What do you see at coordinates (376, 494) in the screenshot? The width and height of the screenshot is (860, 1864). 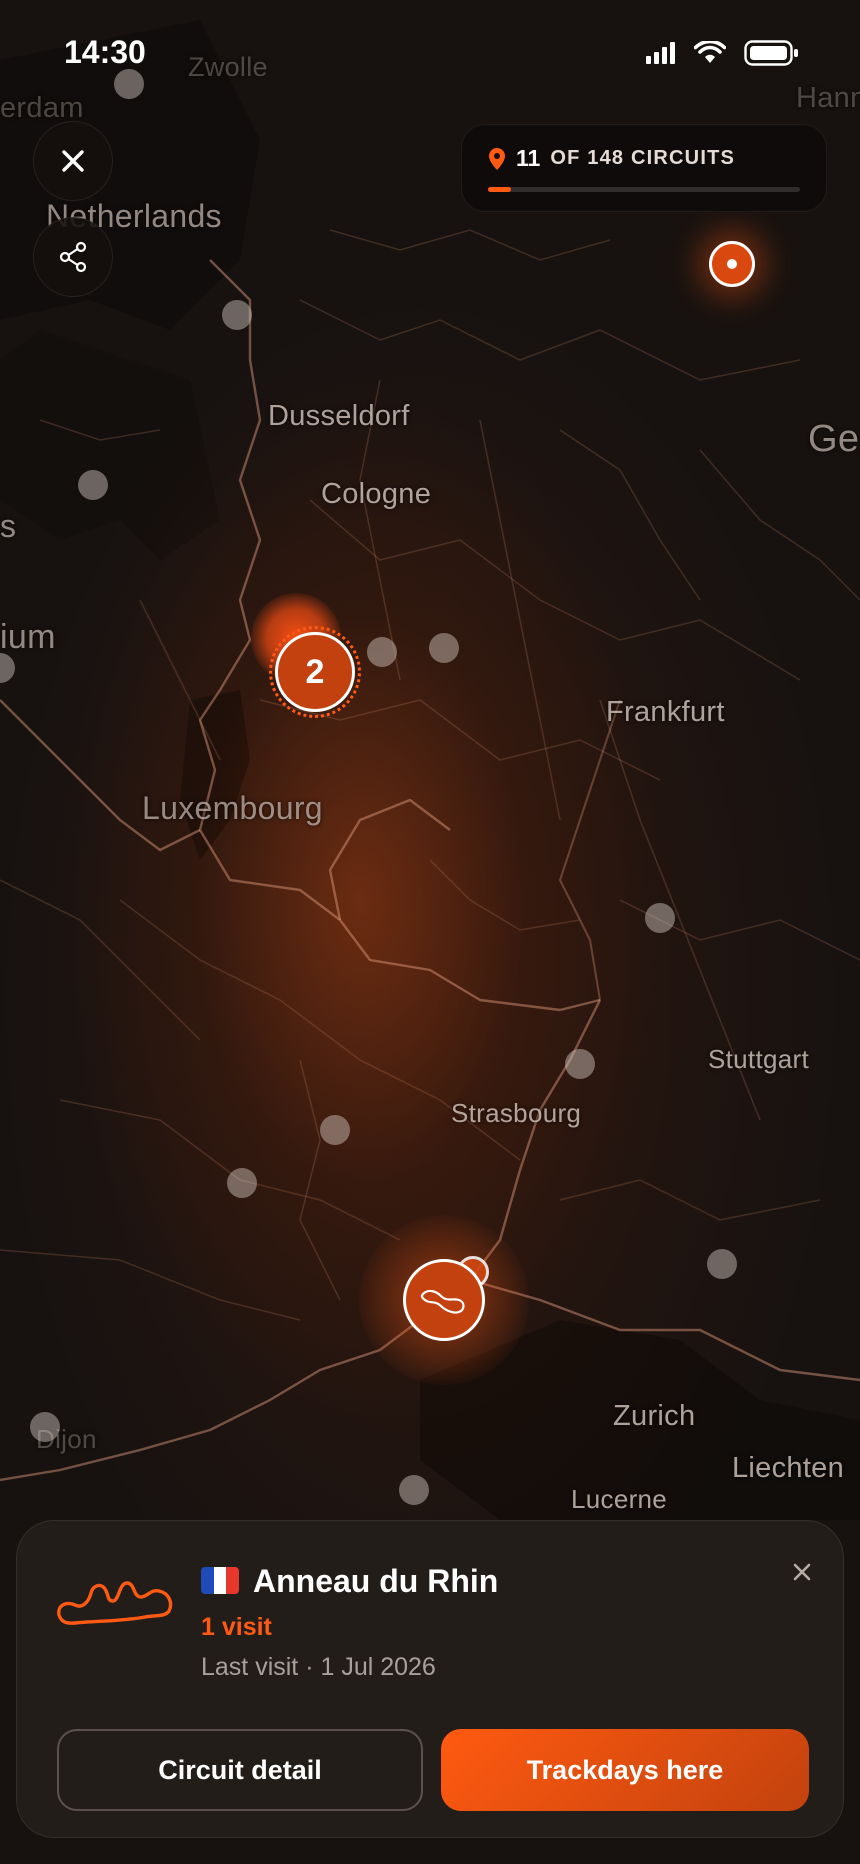 I see `city-label-cologne: Cologne` at bounding box center [376, 494].